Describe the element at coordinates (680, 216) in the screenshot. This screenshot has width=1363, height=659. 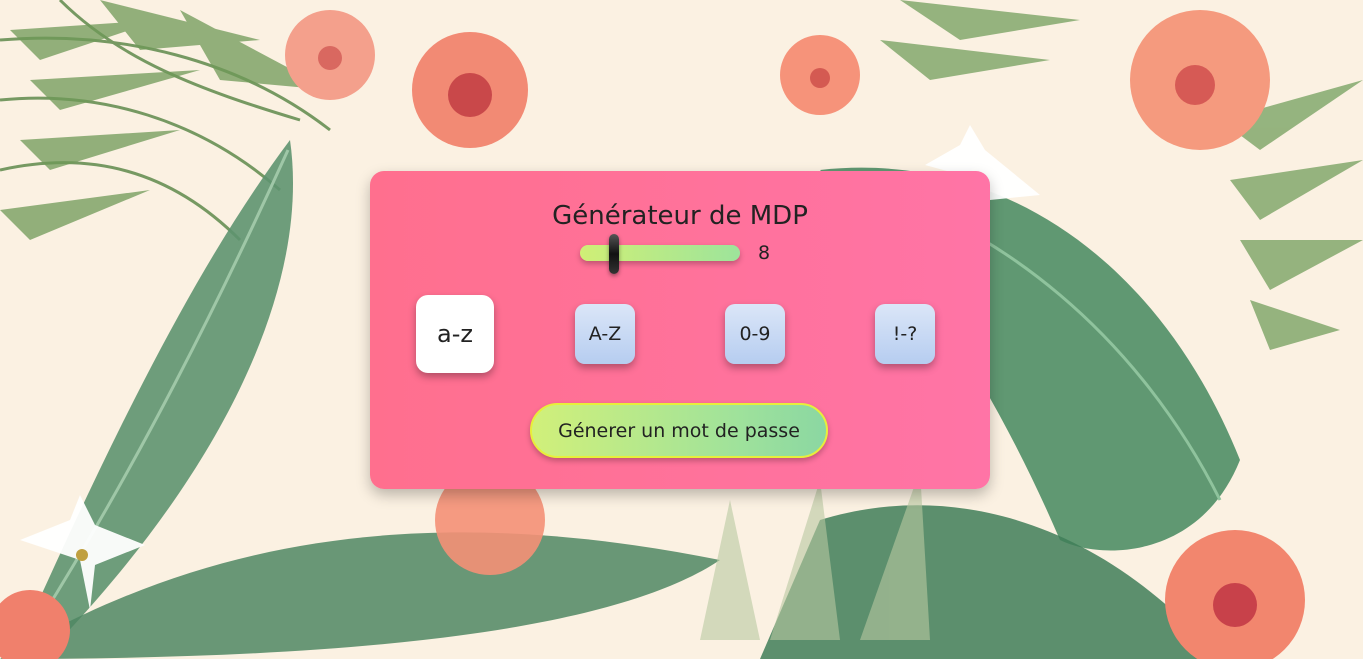
I see `app-title: Générateur de MDP` at that location.